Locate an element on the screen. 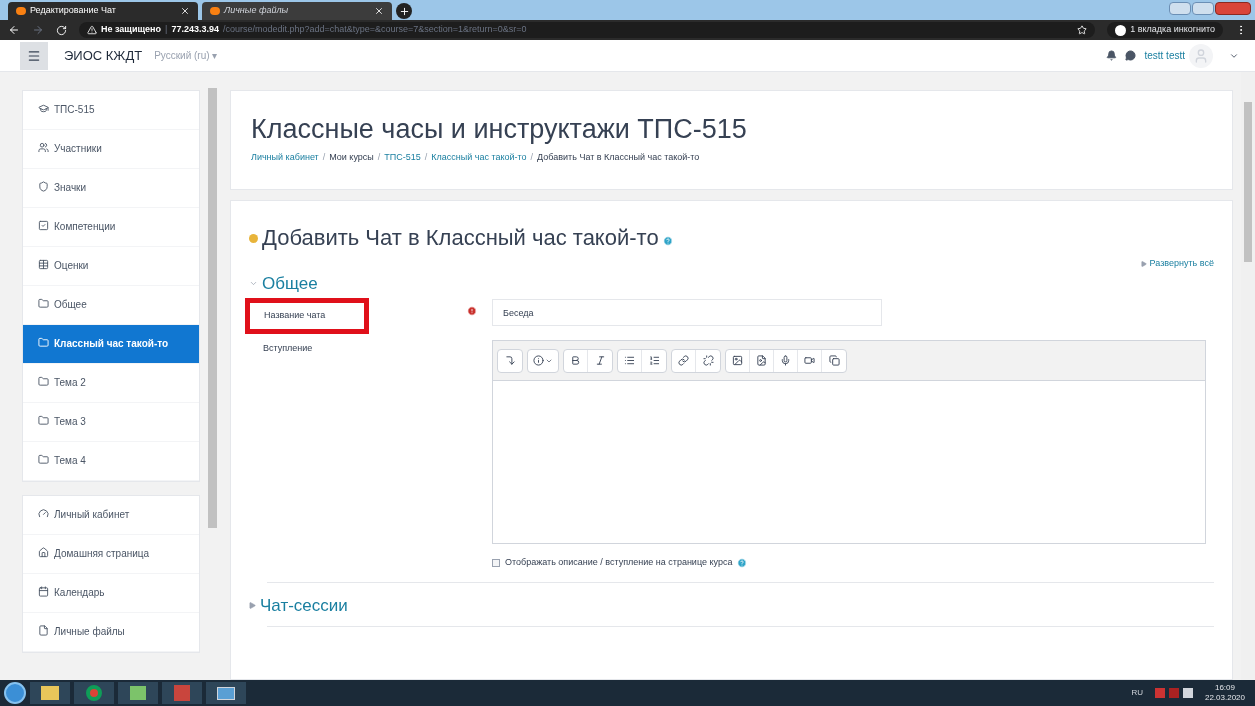 This screenshot has width=1255, height=706. sidebar-item: Личный кабинет is located at coordinates (111, 515).